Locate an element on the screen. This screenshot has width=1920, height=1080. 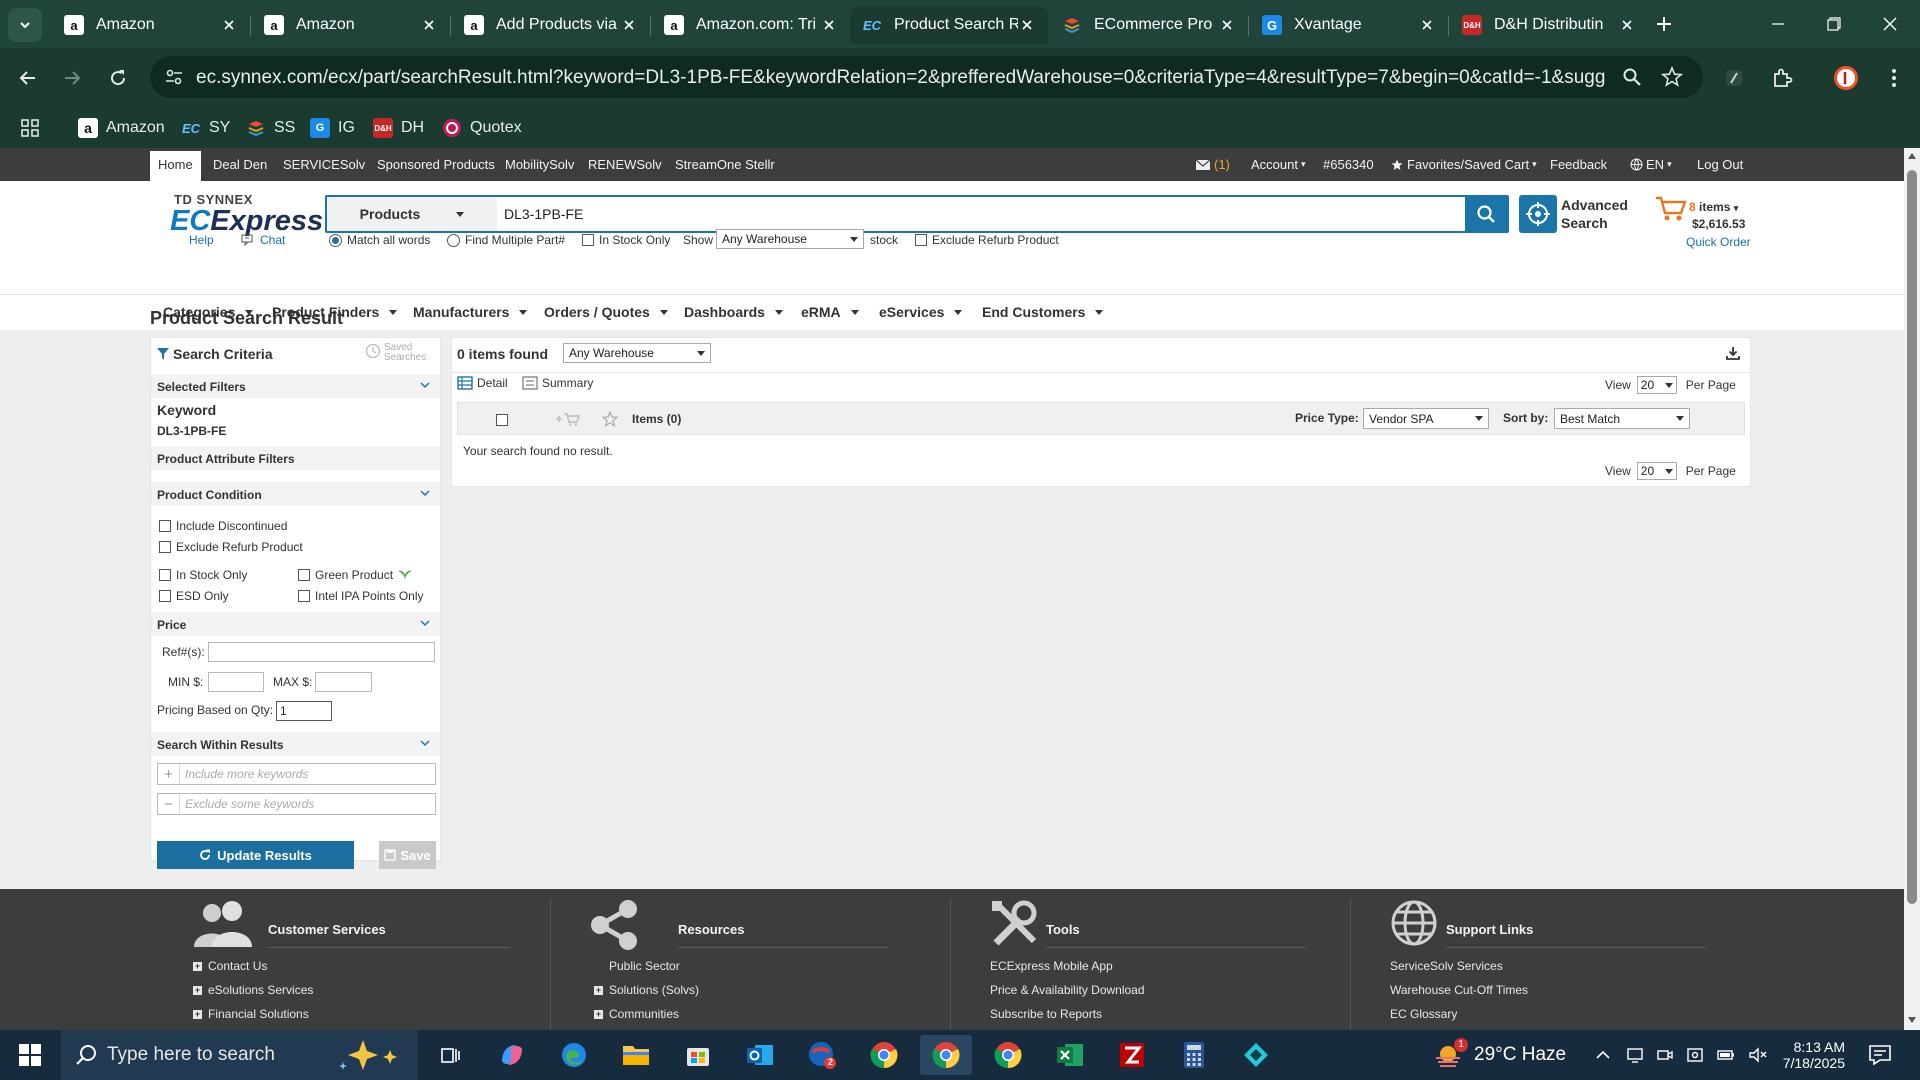
menu-end-customers: End Customers is located at coordinates (1043, 312).